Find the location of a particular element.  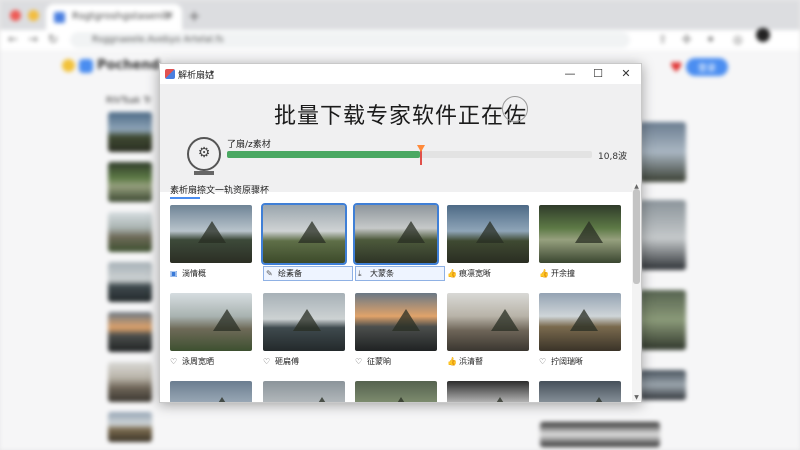

title-ring-icon is located at coordinates (515, 109).